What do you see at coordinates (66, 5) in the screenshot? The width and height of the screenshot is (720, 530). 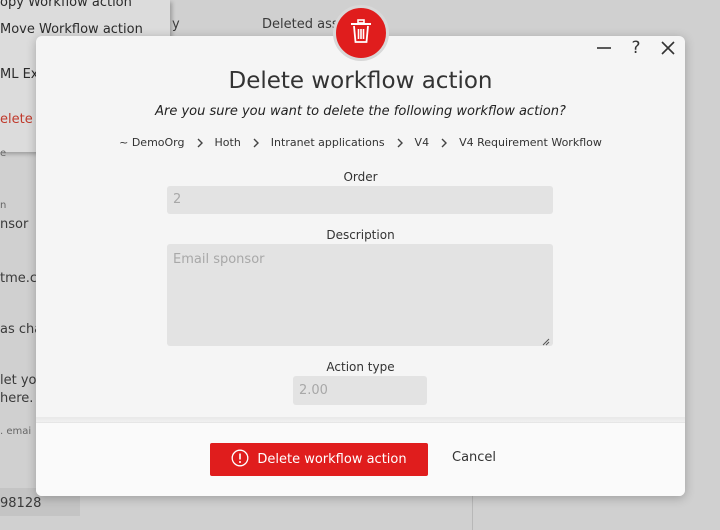 I see `menu-item-copy: opy Workflow action` at bounding box center [66, 5].